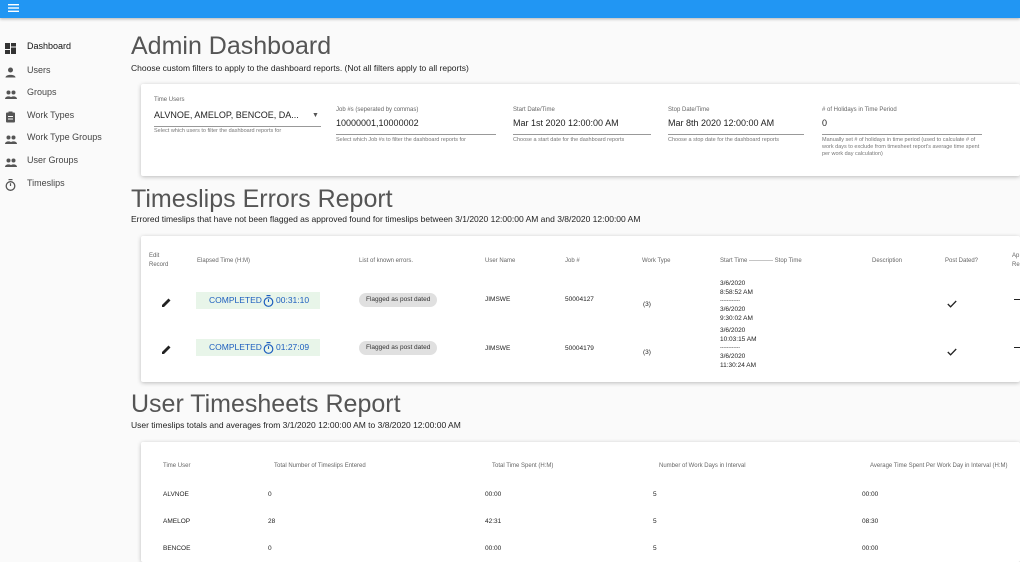 This screenshot has height=562, width=1020. Describe the element at coordinates (582, 126) in the screenshot. I see `start-date-input: Mar 1st 2020 12:00:00 AM` at that location.